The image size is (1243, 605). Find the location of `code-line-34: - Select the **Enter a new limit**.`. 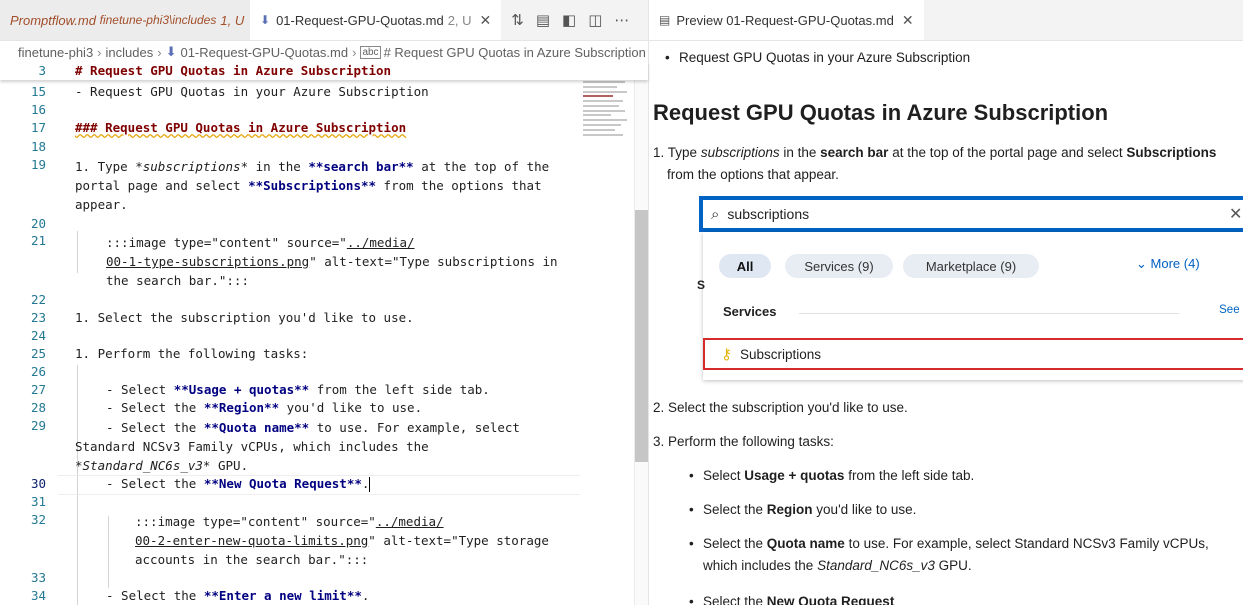

code-line-34: - Select the **Enter a new limit**. is located at coordinates (237, 595).